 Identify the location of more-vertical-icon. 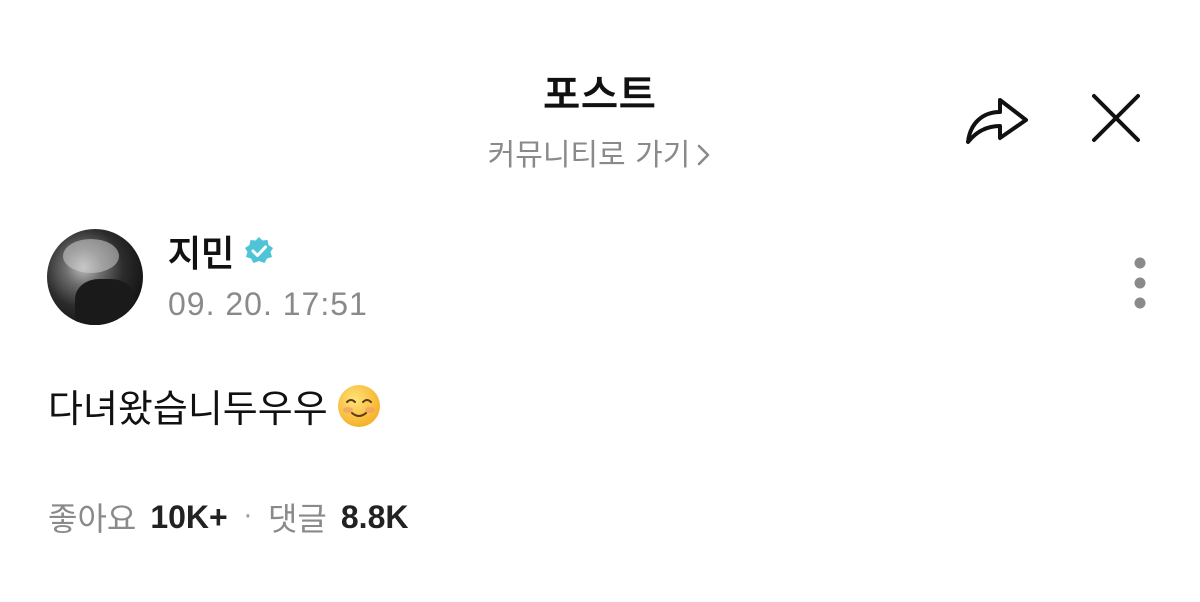
(1140, 285).